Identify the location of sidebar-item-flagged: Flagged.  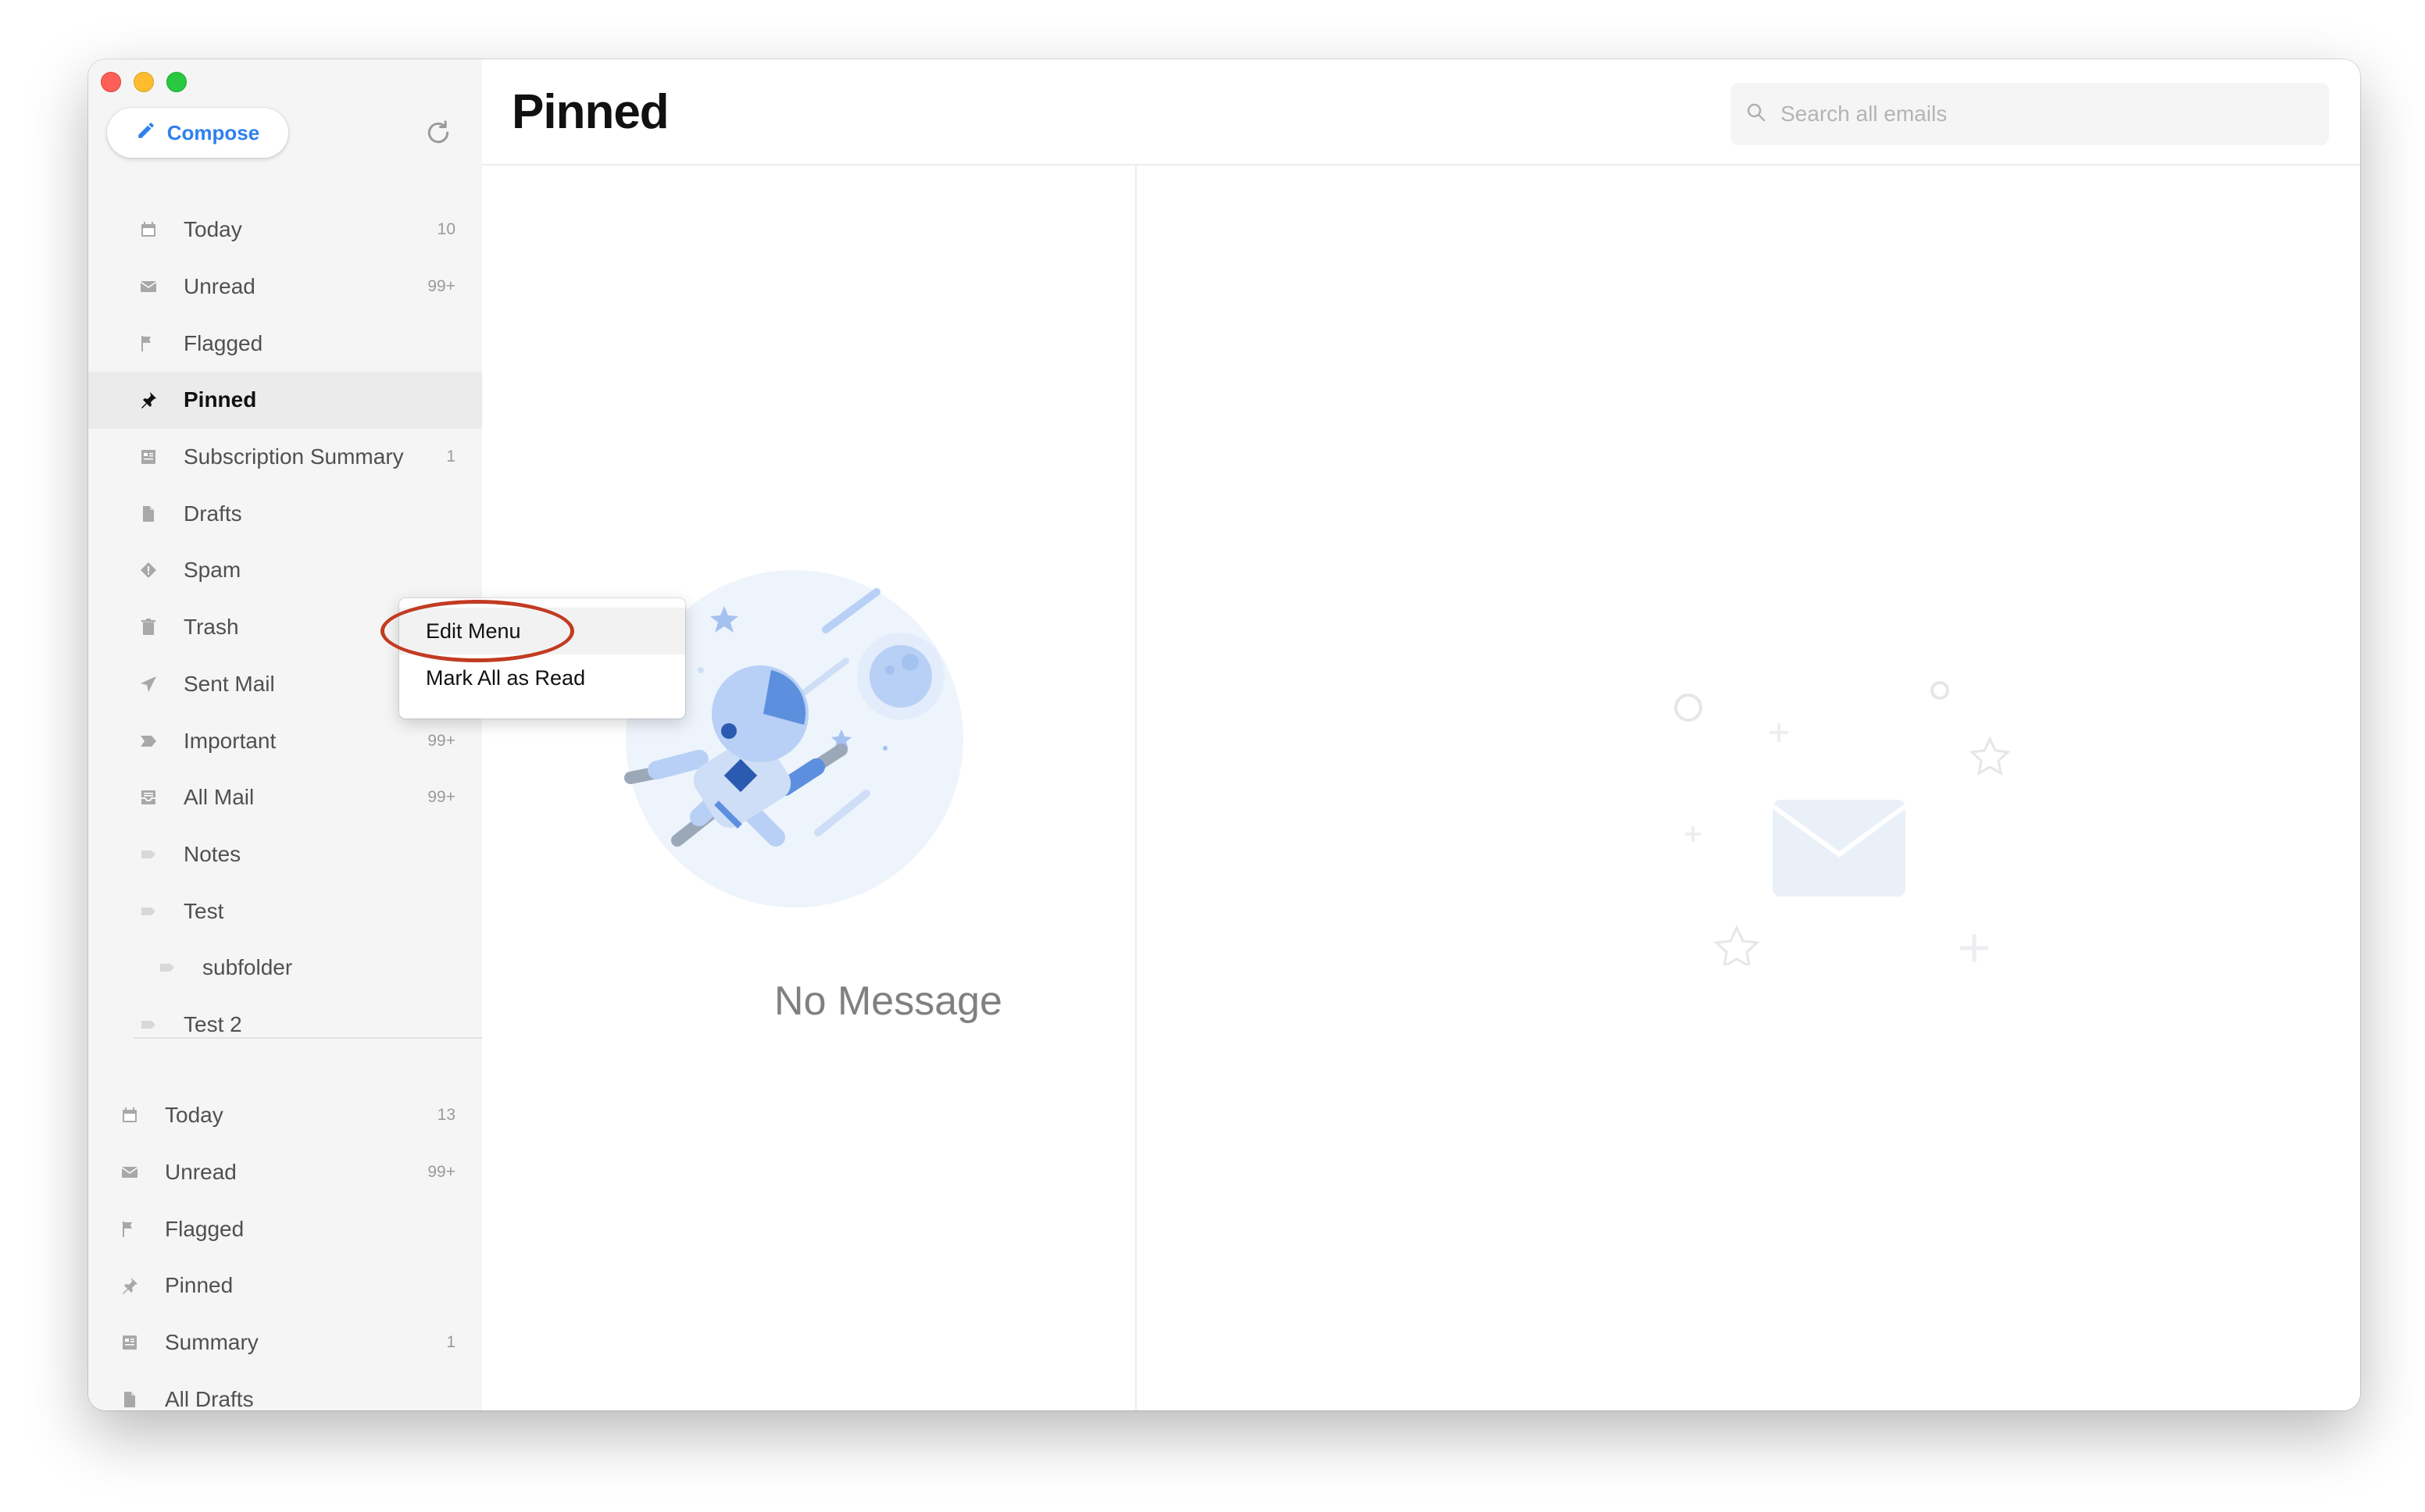
(285, 343).